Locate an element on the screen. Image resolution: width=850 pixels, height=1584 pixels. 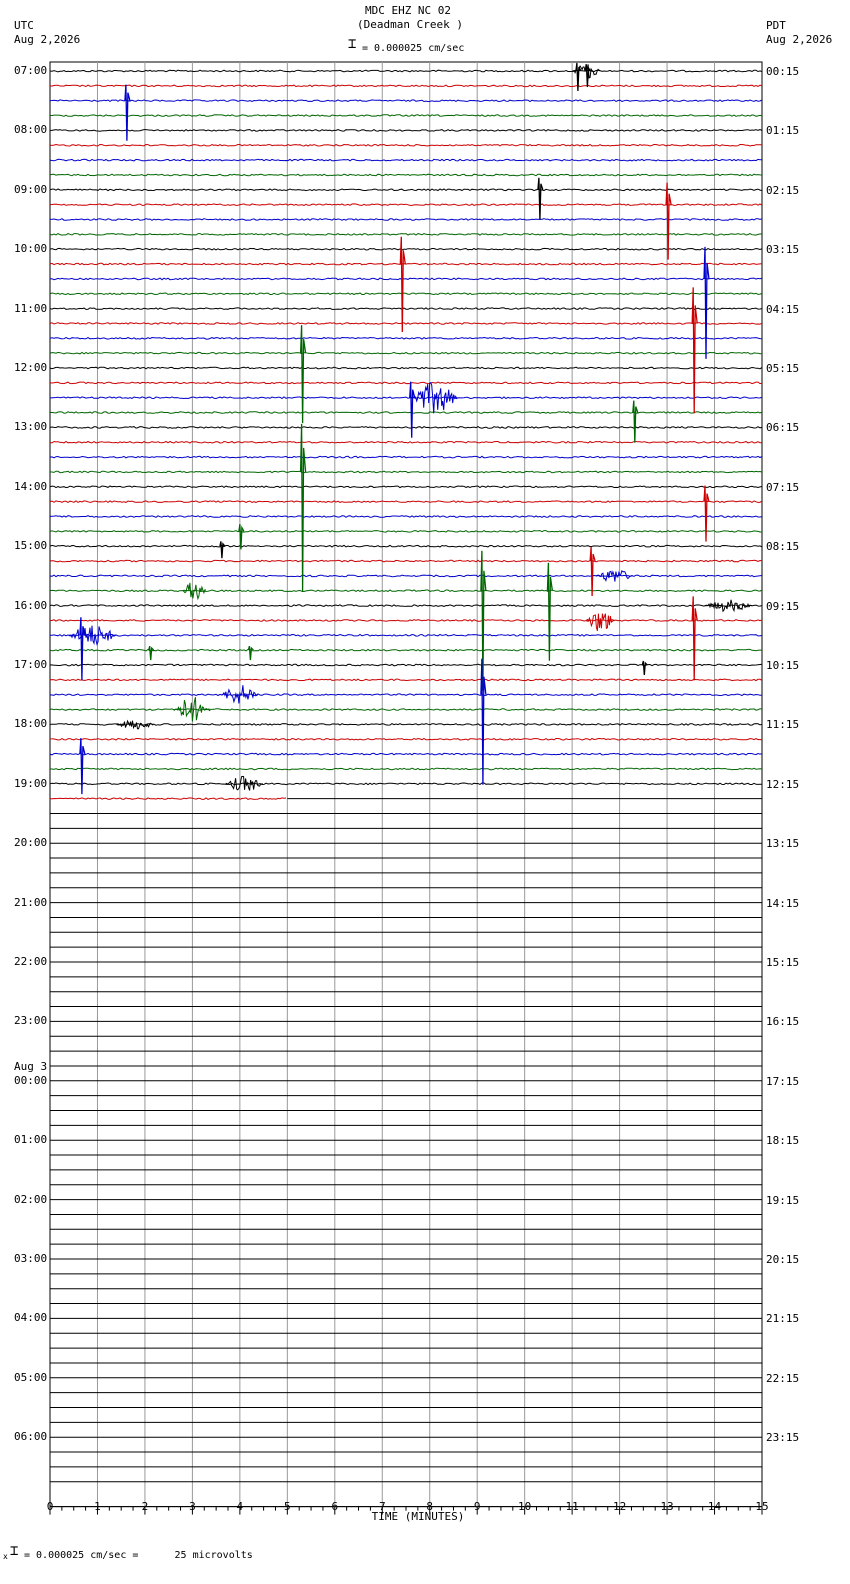
pdt-hour-label: 09:15 is located at coordinates (783, 606).